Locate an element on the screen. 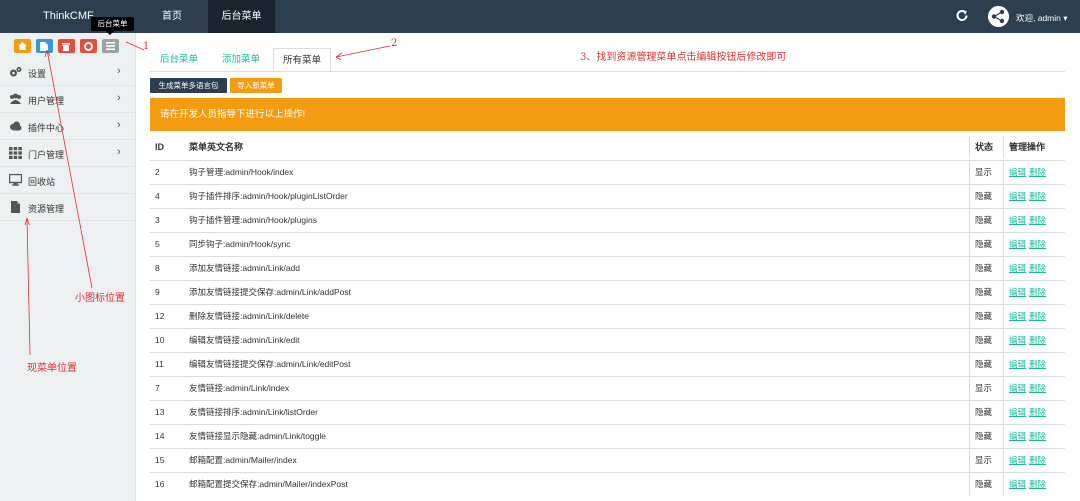  table-header: ID 菜单英文名称 状态 管理操作 is located at coordinates (607, 148).